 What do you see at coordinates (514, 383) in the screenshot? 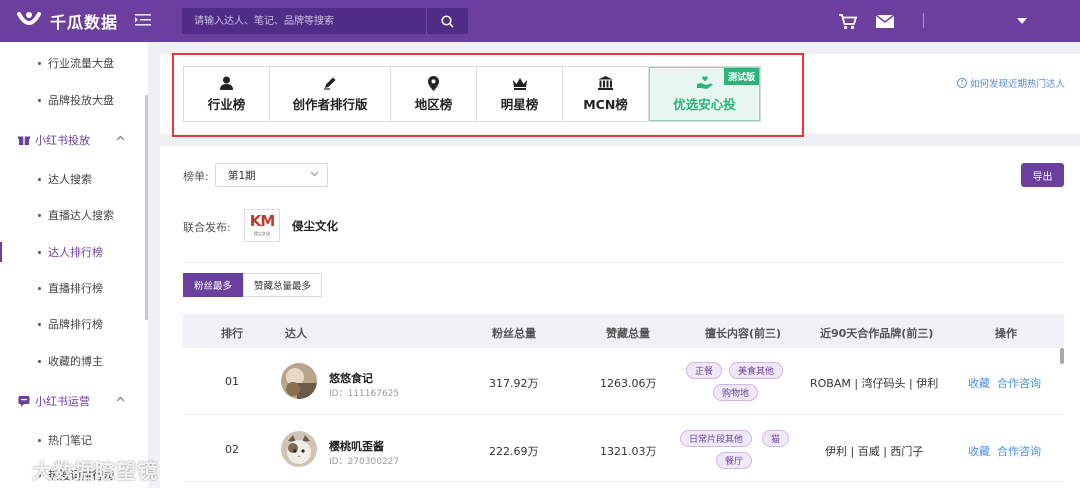
I see `fans-total: 317.92万` at bounding box center [514, 383].